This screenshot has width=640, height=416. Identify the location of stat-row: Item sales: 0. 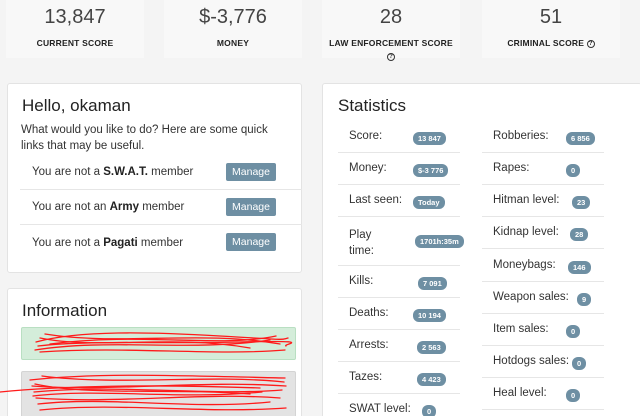
(543, 330).